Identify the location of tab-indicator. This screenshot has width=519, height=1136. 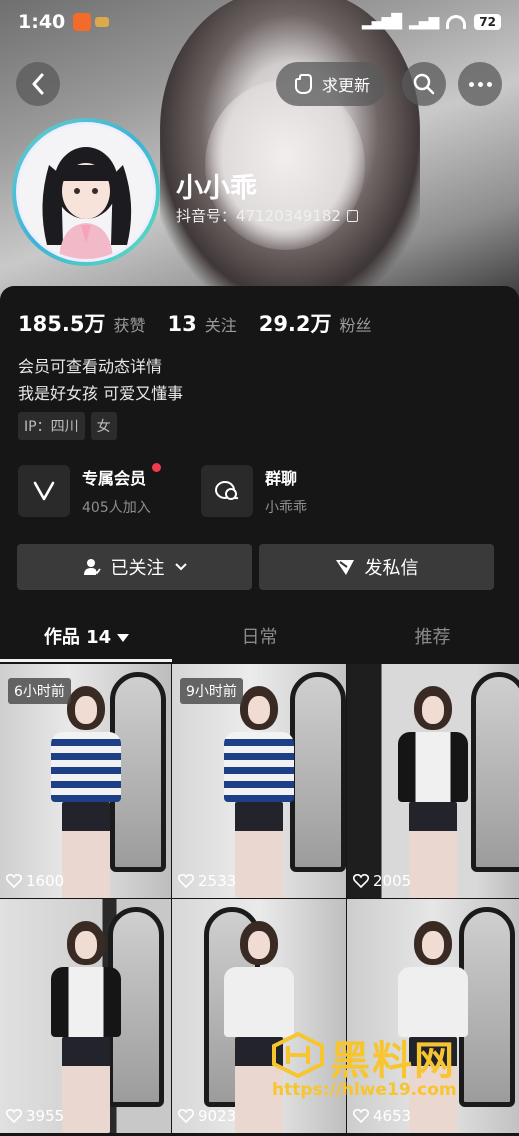
(86, 660).